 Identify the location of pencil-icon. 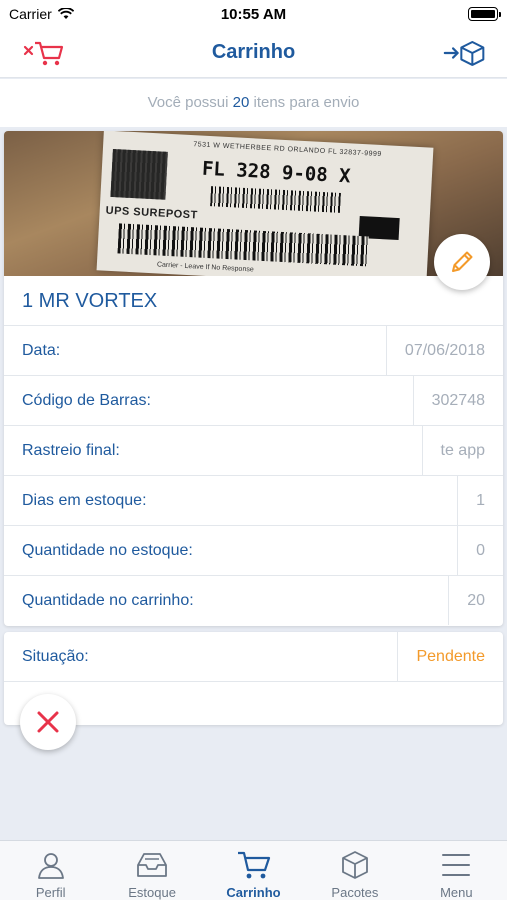
(462, 261).